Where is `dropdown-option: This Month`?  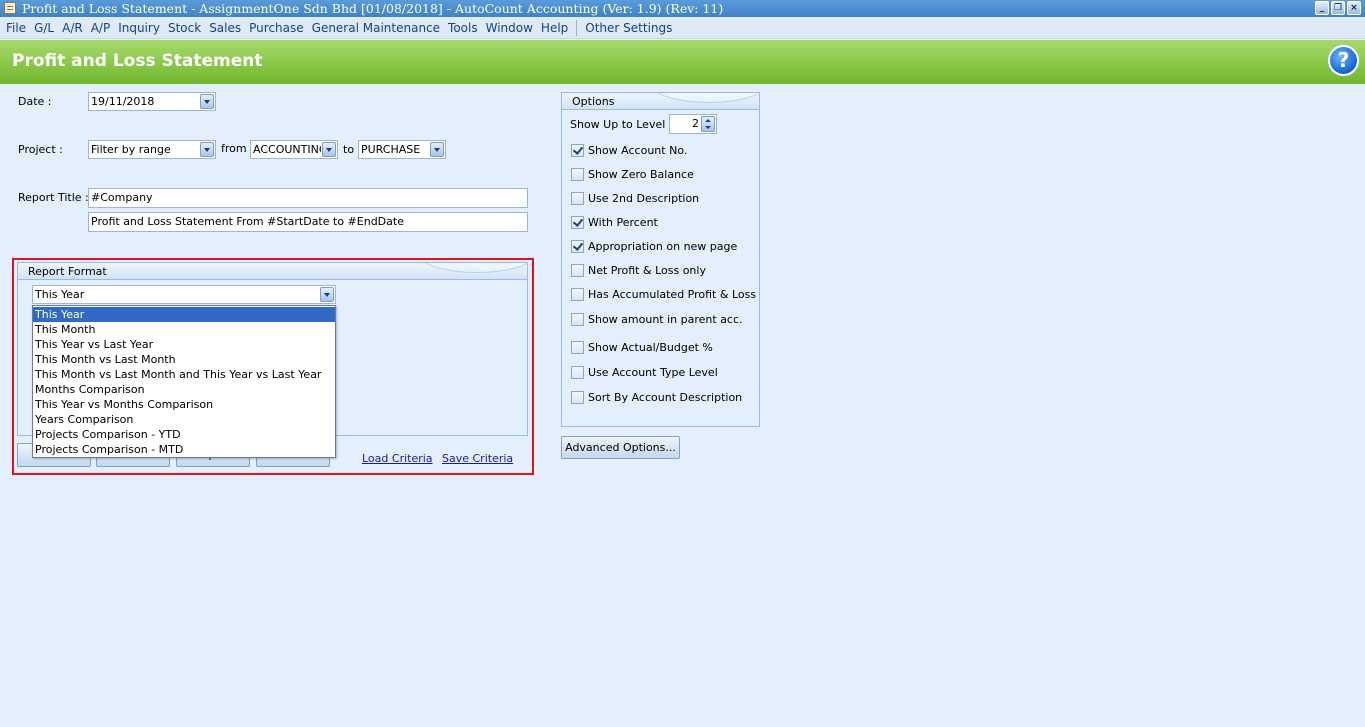
dropdown-option: This Month is located at coordinates (184, 329).